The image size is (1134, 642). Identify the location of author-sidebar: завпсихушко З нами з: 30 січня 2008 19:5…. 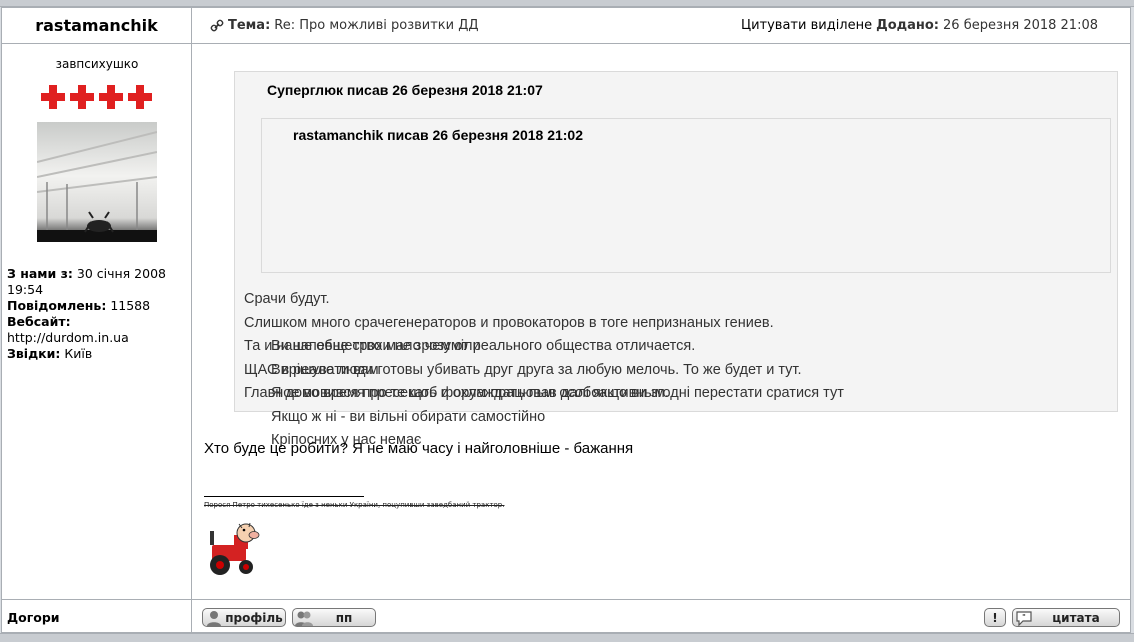
(97, 321).